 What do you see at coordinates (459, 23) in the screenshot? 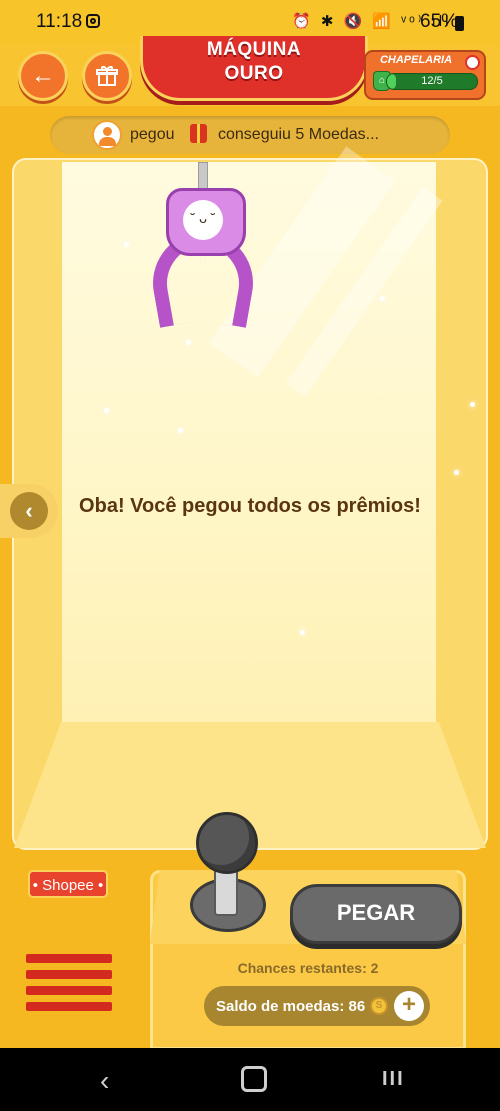
I see `battery-icon` at bounding box center [459, 23].